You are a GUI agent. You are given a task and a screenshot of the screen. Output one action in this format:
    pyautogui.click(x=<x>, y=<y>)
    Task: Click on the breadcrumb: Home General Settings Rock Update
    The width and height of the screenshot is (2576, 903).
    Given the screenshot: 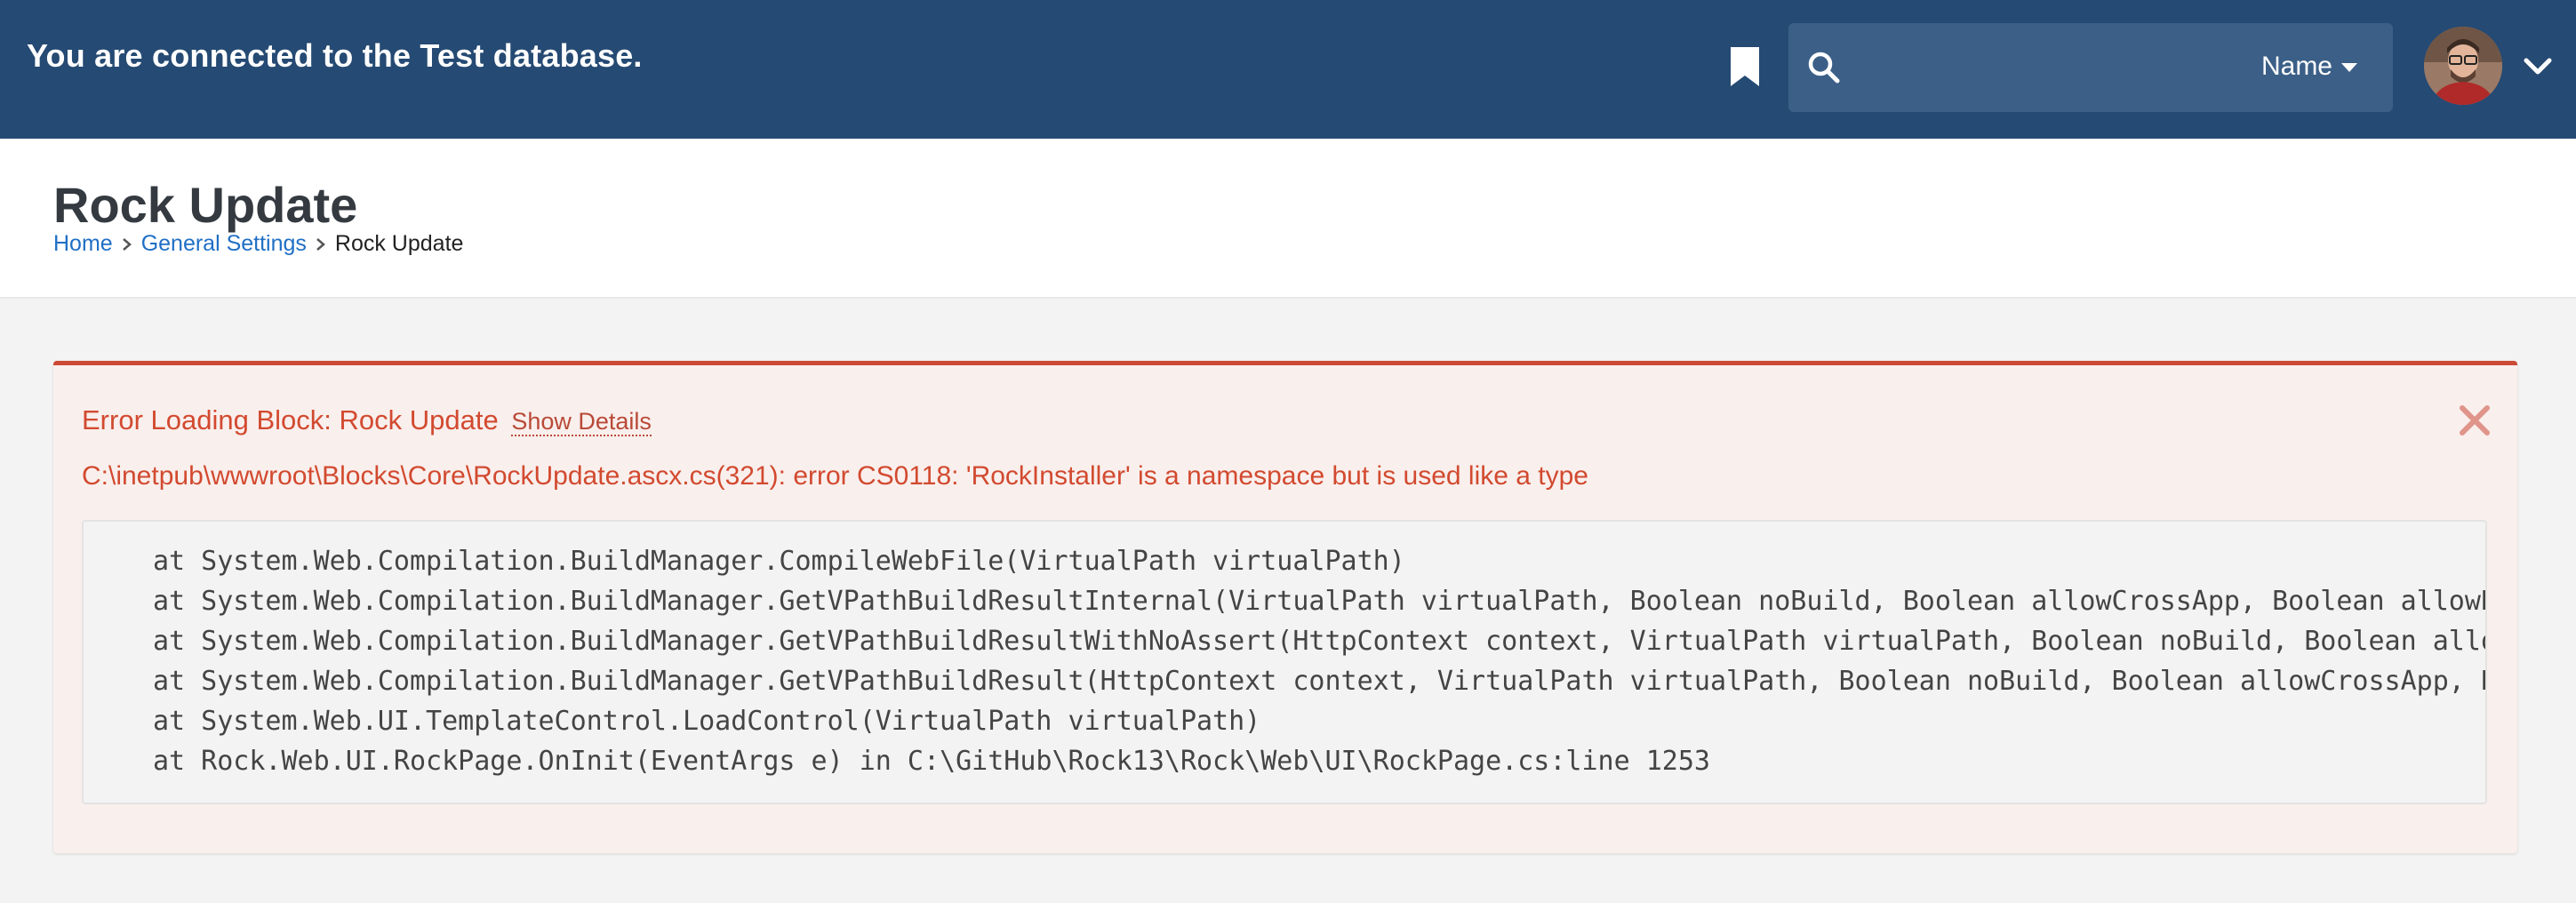 What is the action you would take?
    pyautogui.click(x=258, y=244)
    